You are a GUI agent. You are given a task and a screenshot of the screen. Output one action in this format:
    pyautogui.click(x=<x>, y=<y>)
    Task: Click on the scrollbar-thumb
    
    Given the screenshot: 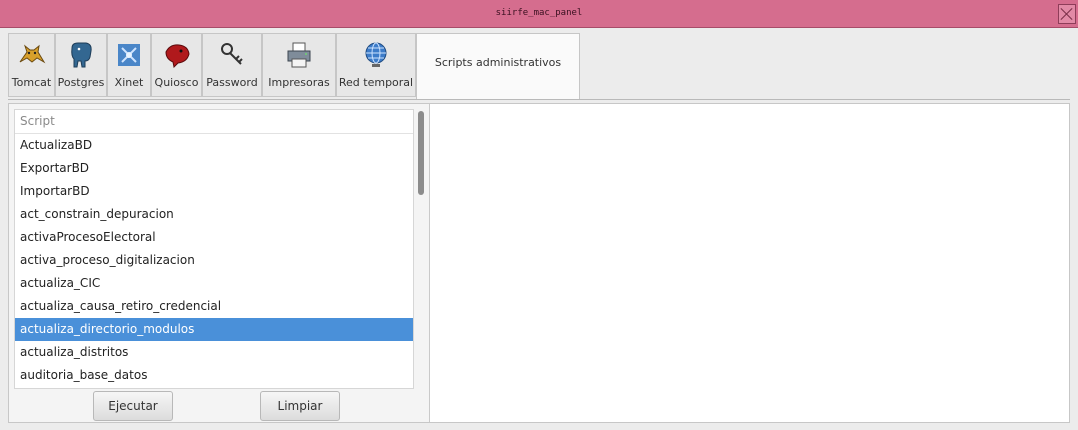 What is the action you would take?
    pyautogui.click(x=421, y=153)
    